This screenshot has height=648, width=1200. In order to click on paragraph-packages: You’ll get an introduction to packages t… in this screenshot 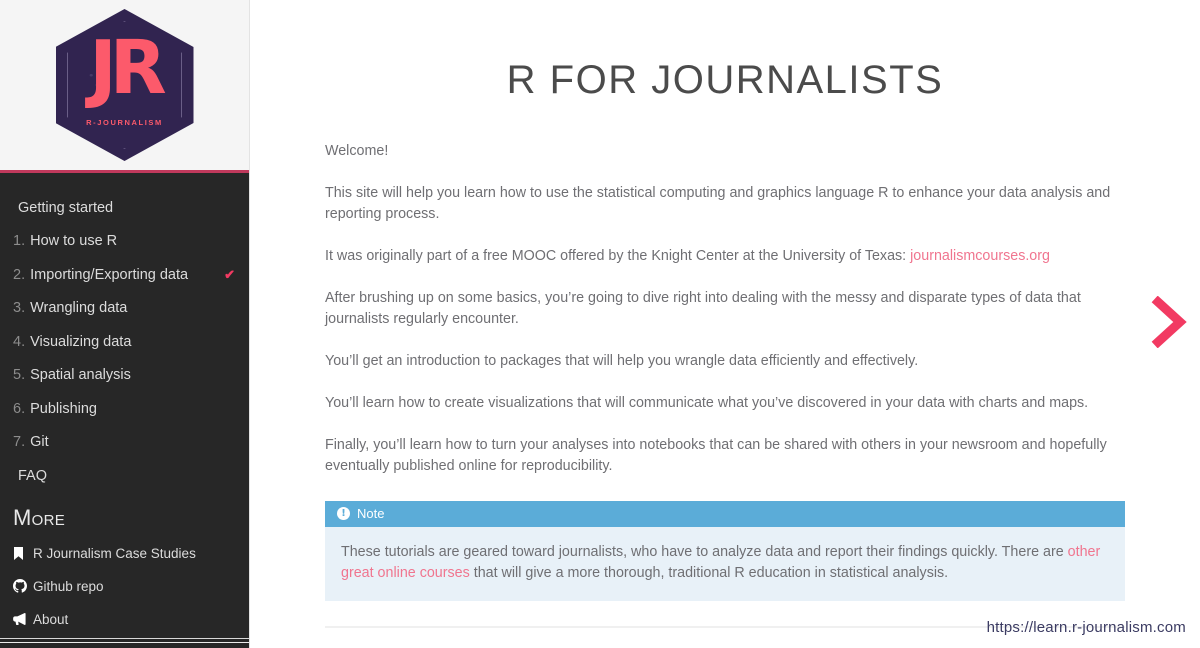, I will do `click(622, 361)`.